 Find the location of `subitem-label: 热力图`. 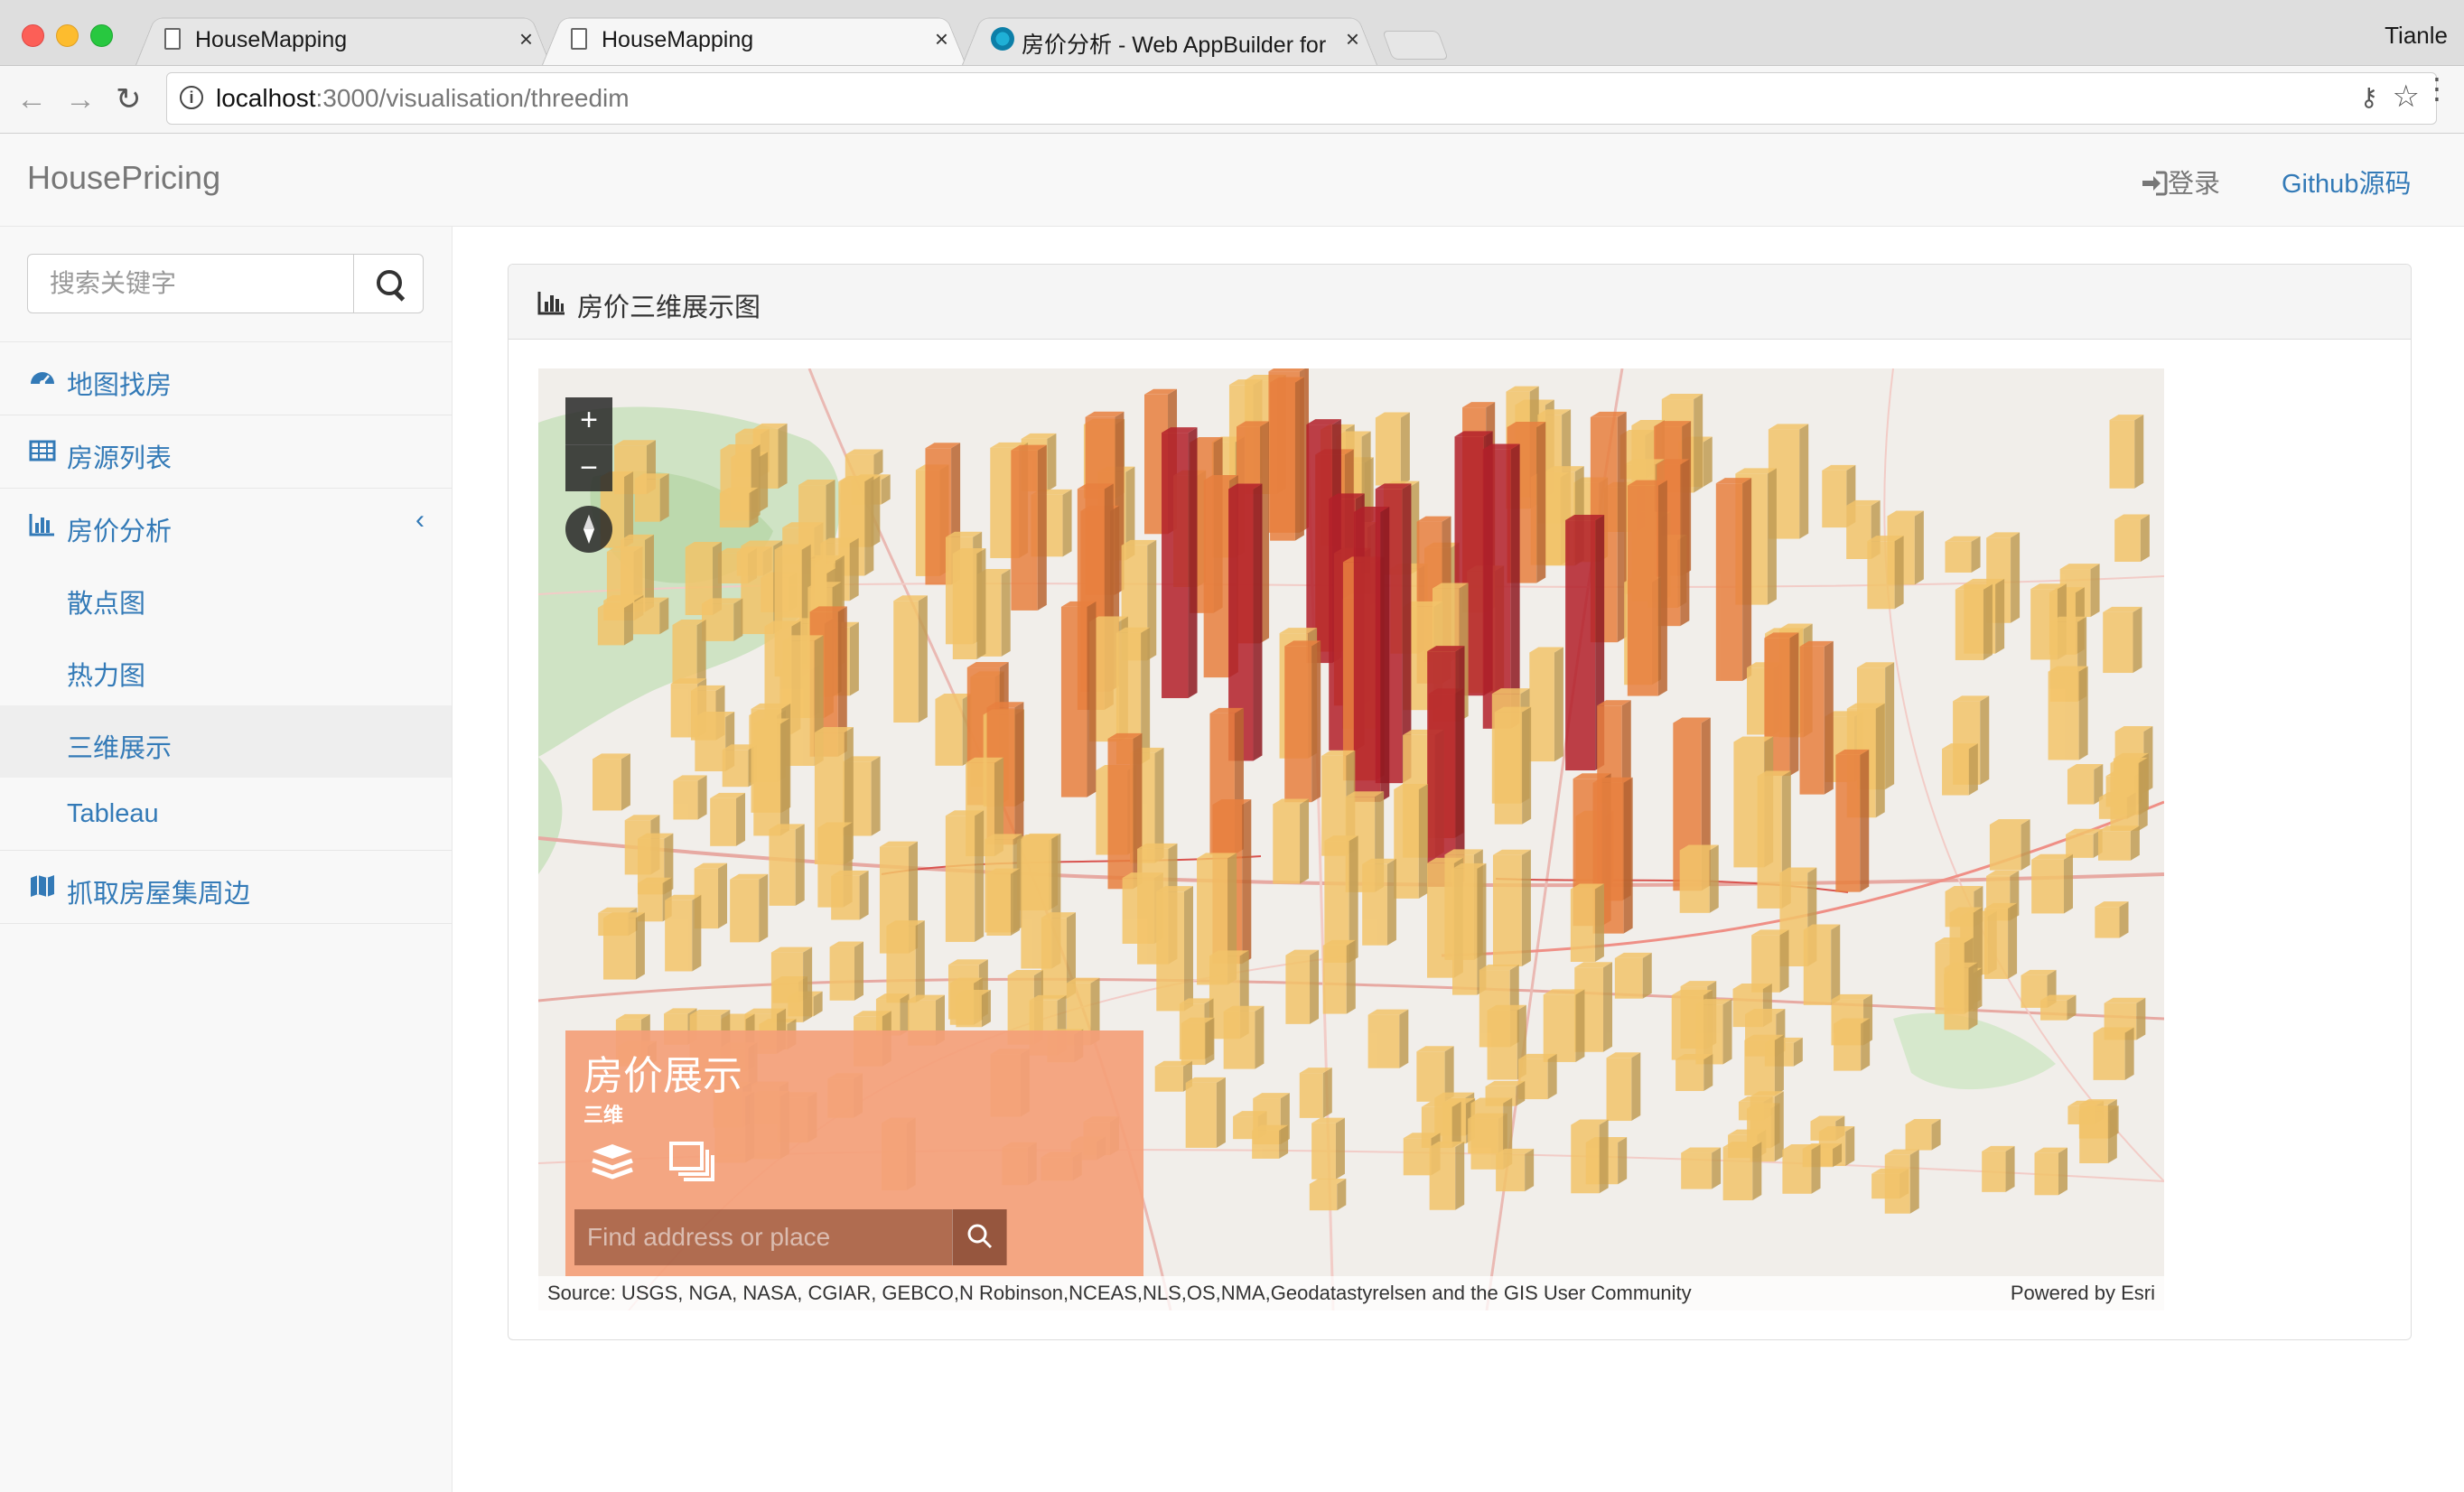

subitem-label: 热力图 is located at coordinates (106, 677).